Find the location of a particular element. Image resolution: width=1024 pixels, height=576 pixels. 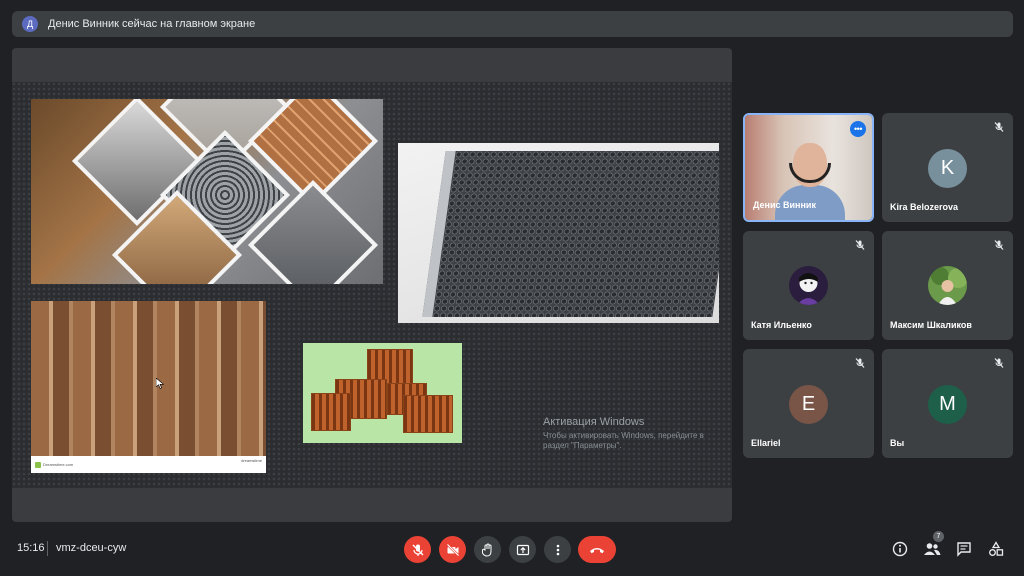

toggle-mic-button is located at coordinates (417, 549).